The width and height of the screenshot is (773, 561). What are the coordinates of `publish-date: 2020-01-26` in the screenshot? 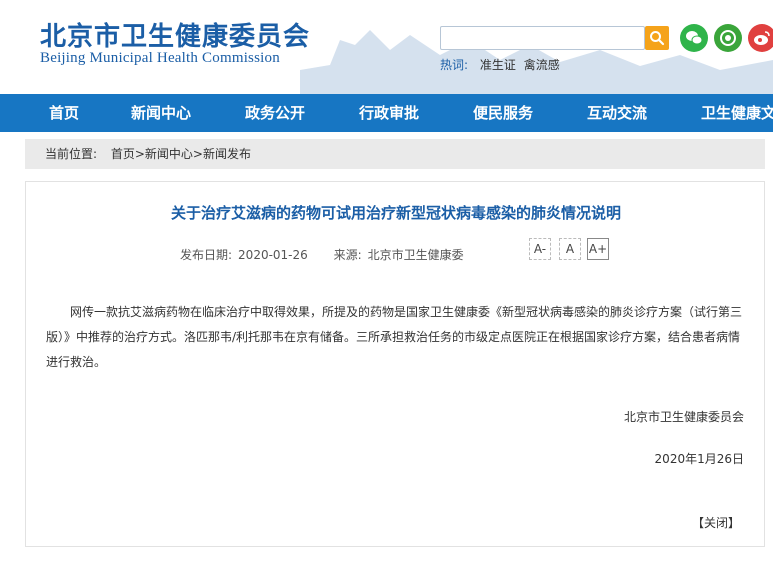 It's located at (273, 255).